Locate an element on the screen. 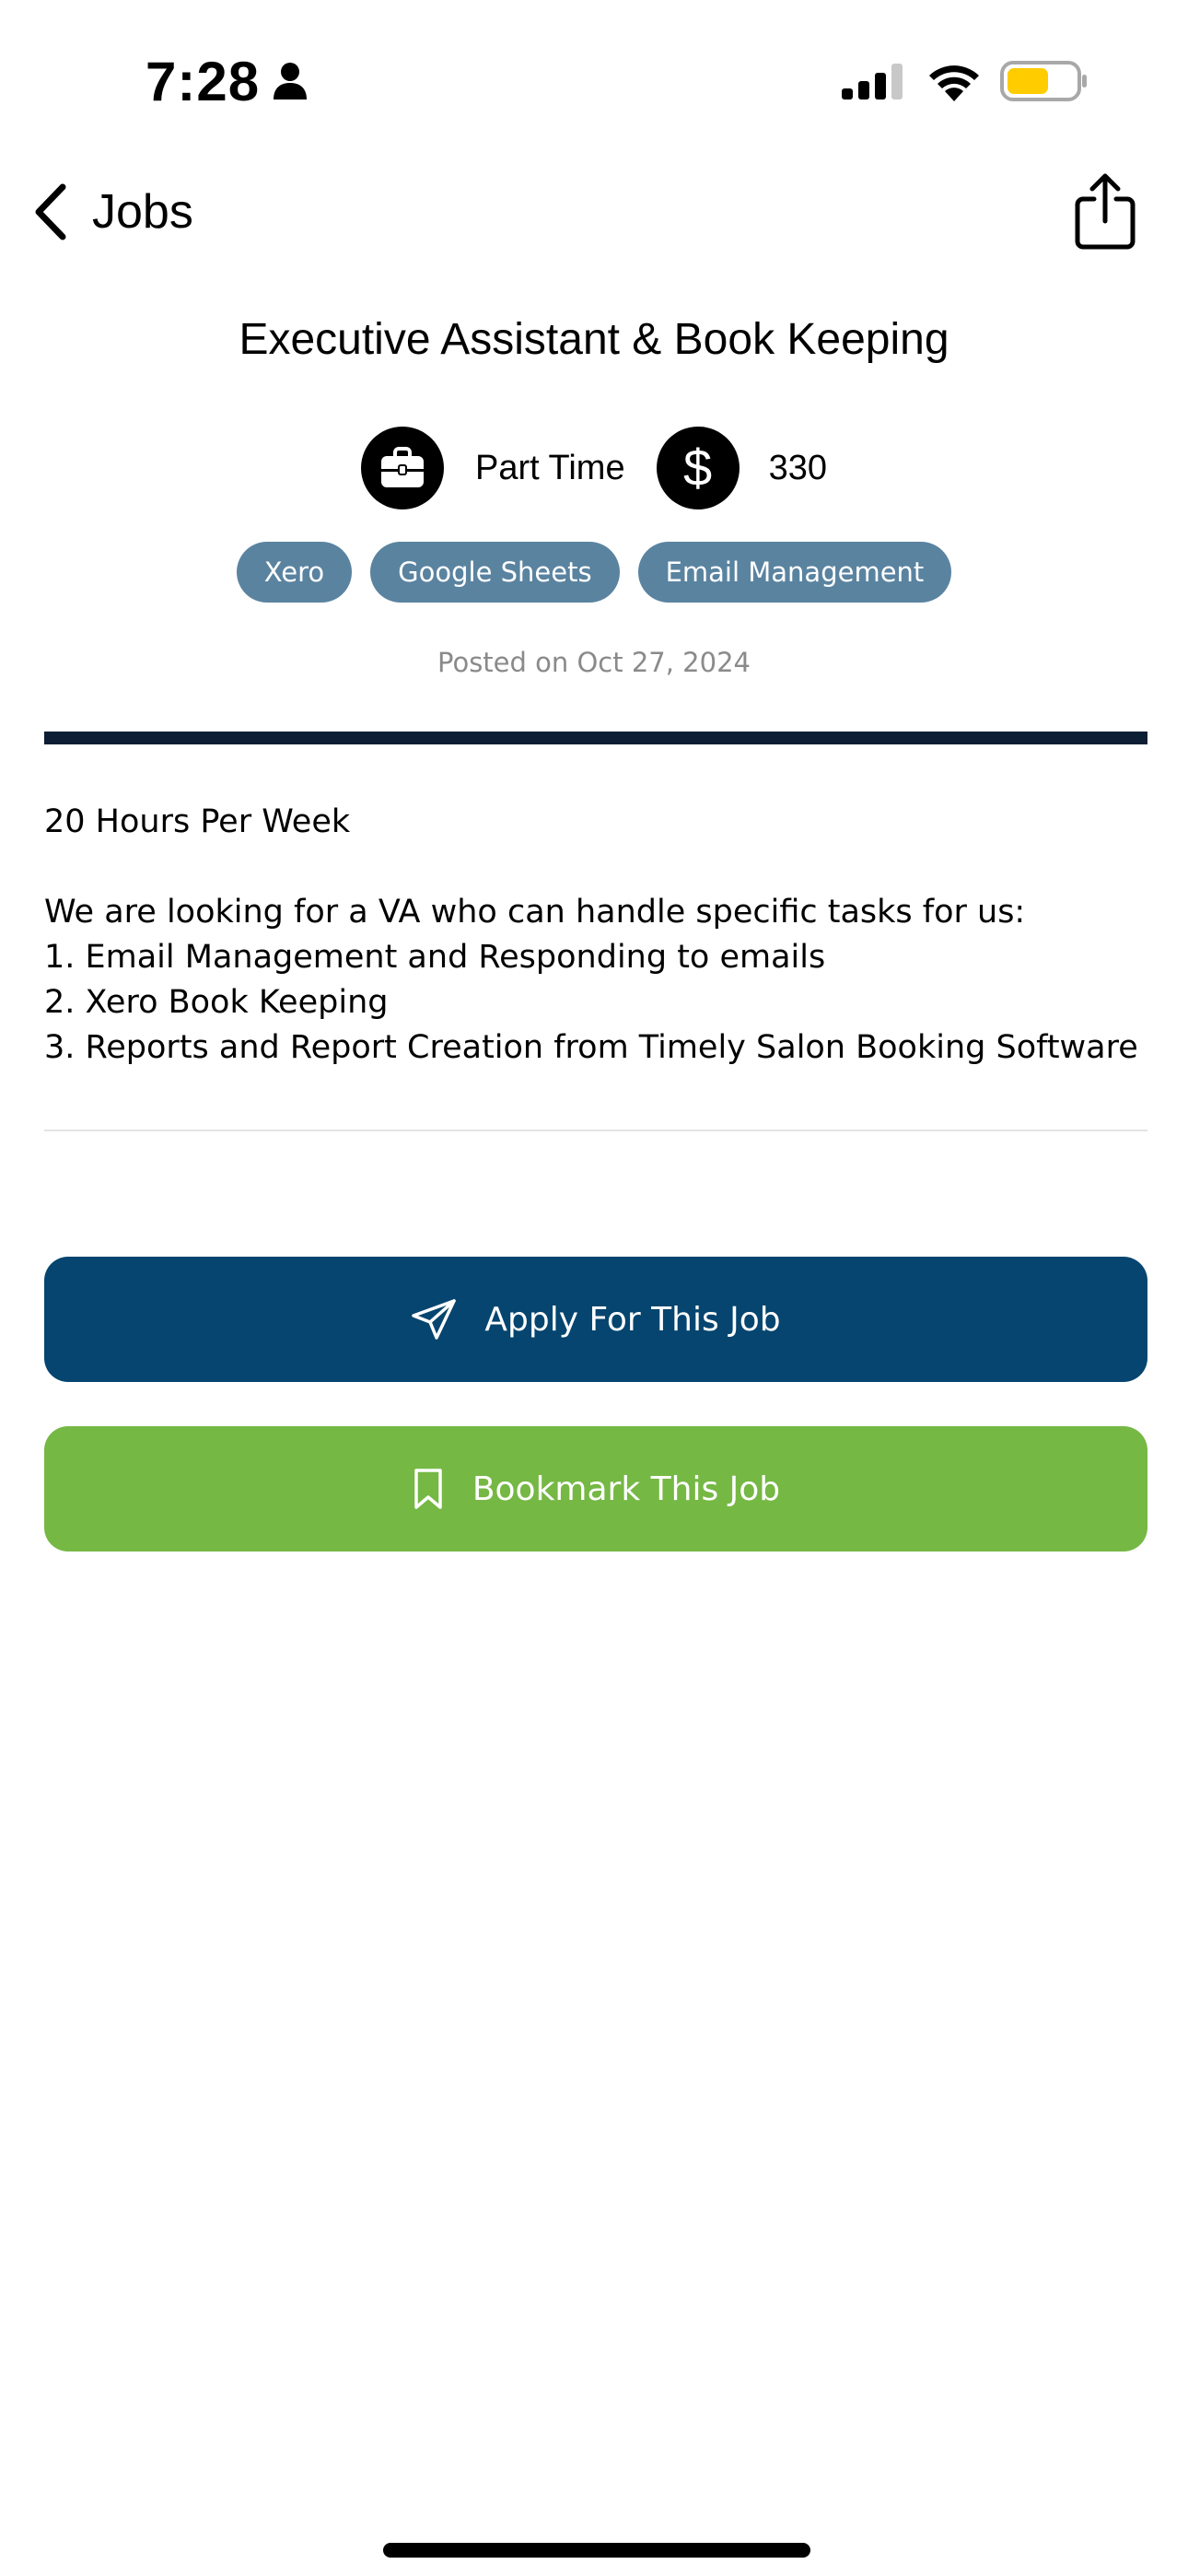 The image size is (1188, 2576). status-bar: 7:28 is located at coordinates (594, 78).